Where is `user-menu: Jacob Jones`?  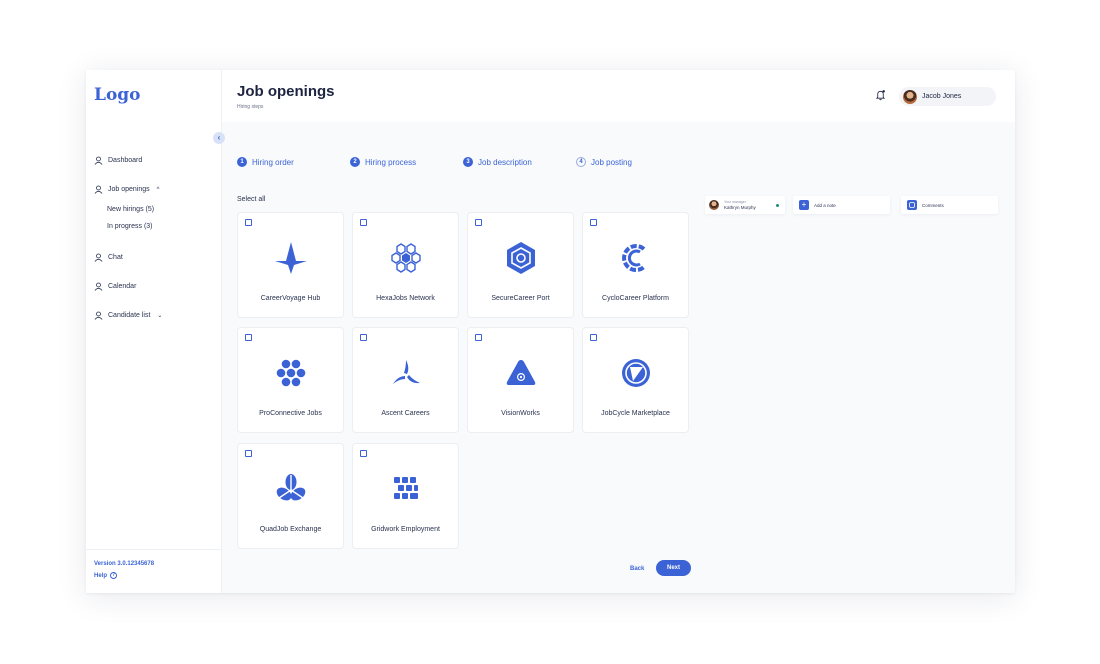
user-menu: Jacob Jones is located at coordinates (947, 96).